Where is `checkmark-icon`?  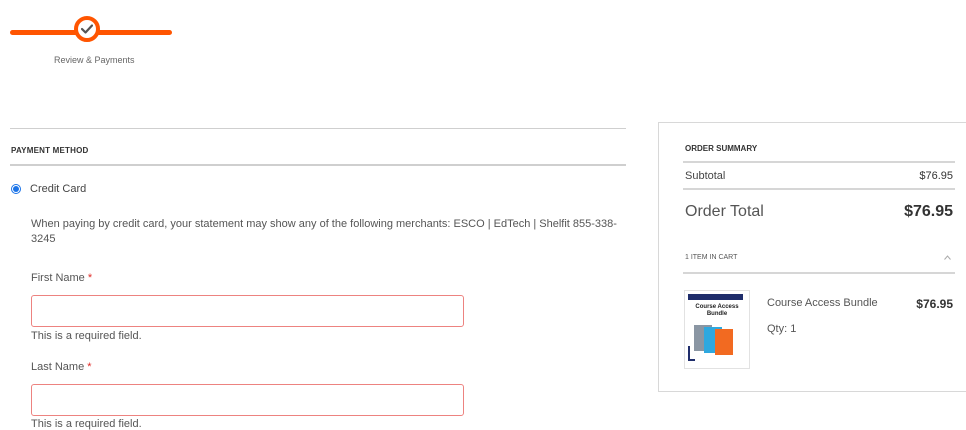
checkmark-icon is located at coordinates (87, 29).